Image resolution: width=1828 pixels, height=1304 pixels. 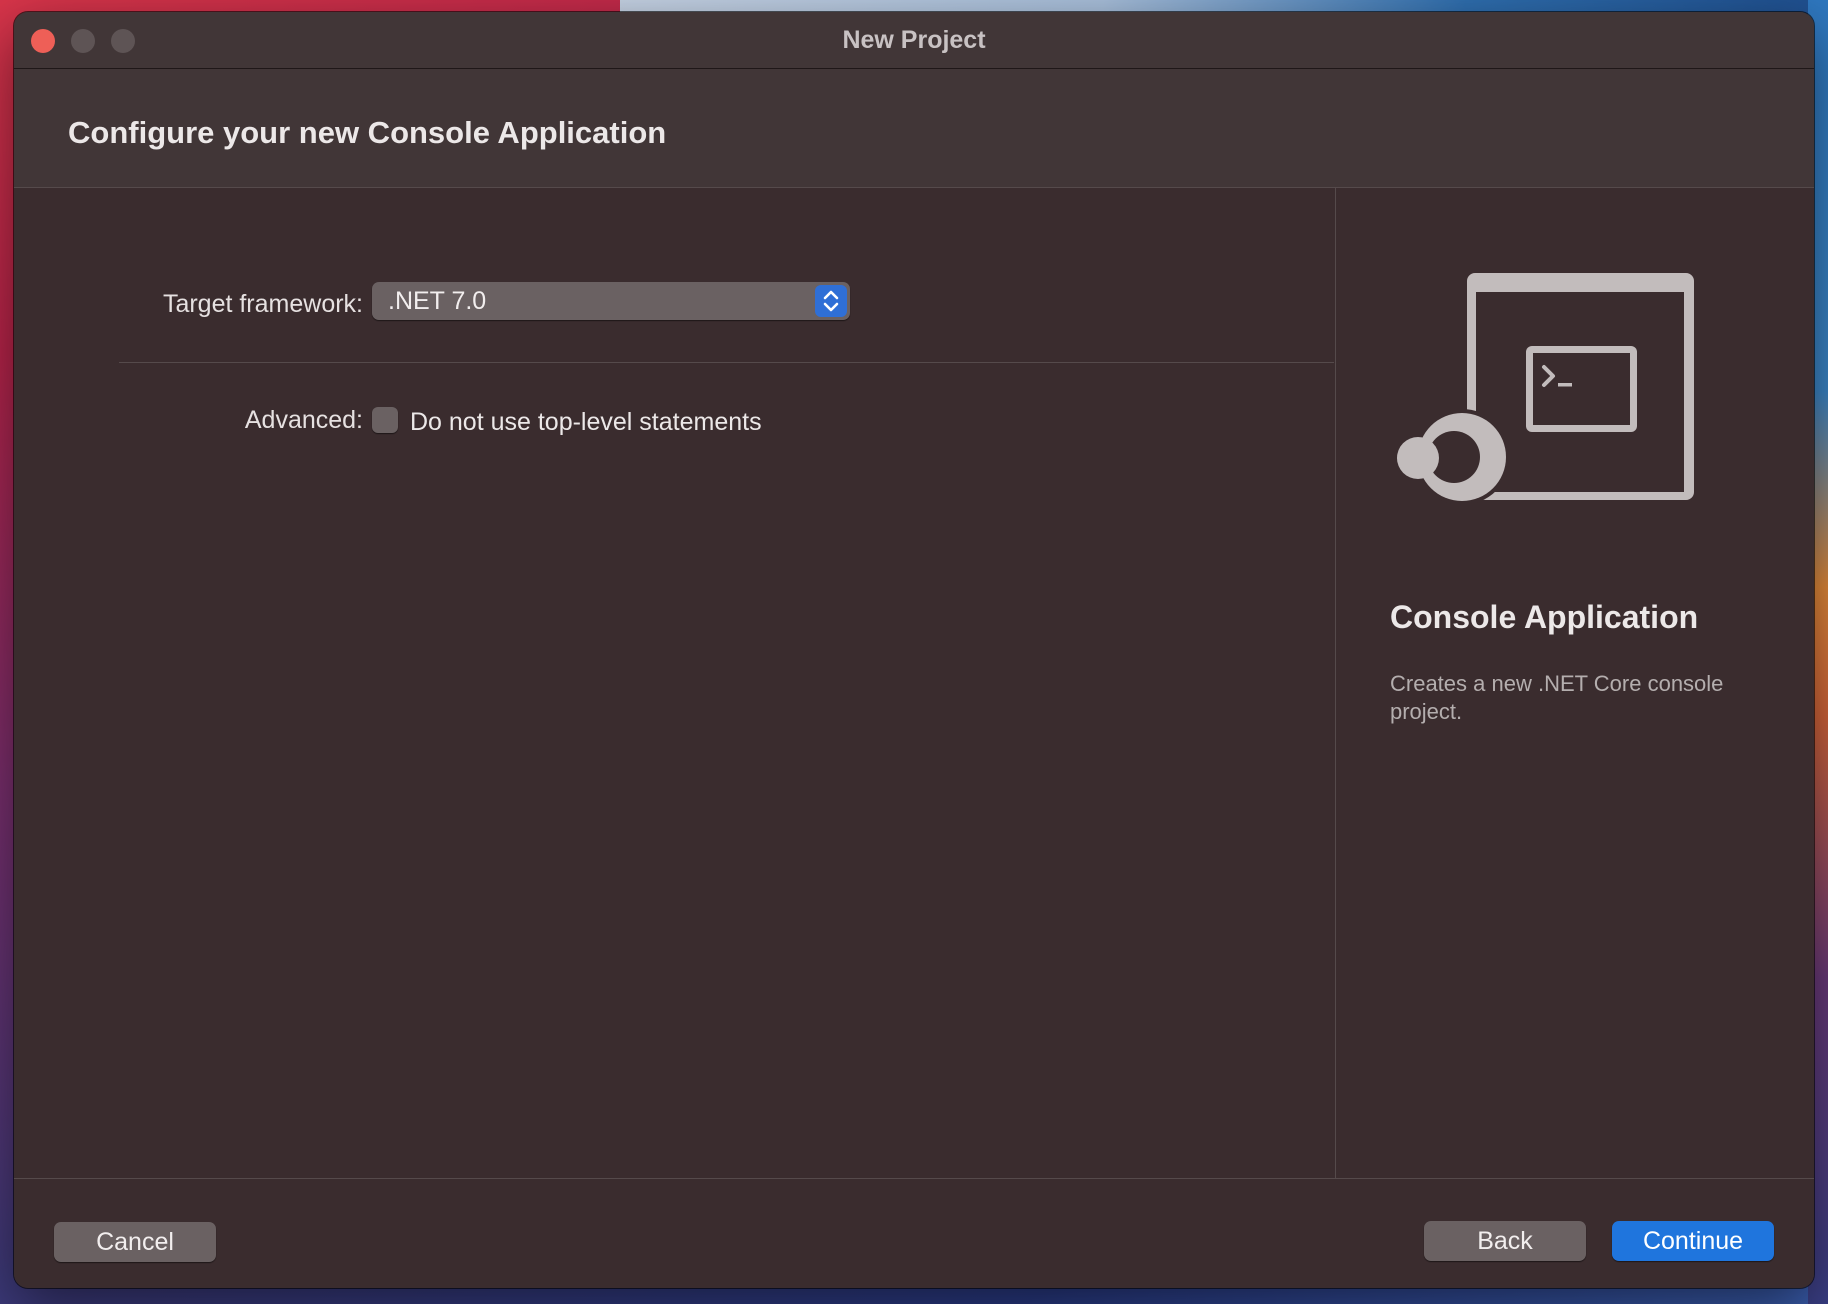 What do you see at coordinates (303, 420) in the screenshot?
I see `advanced-label: Advanced:` at bounding box center [303, 420].